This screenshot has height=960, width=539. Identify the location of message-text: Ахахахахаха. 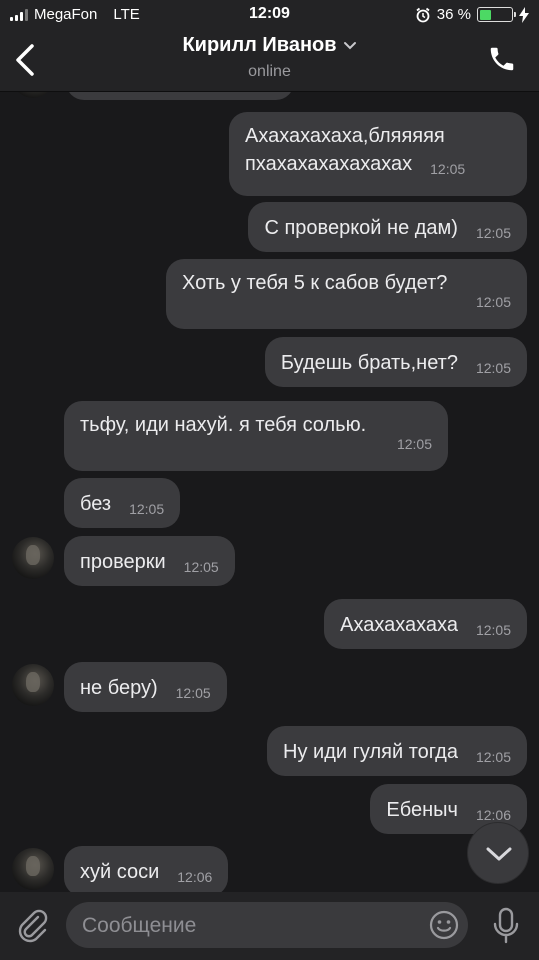
(399, 625).